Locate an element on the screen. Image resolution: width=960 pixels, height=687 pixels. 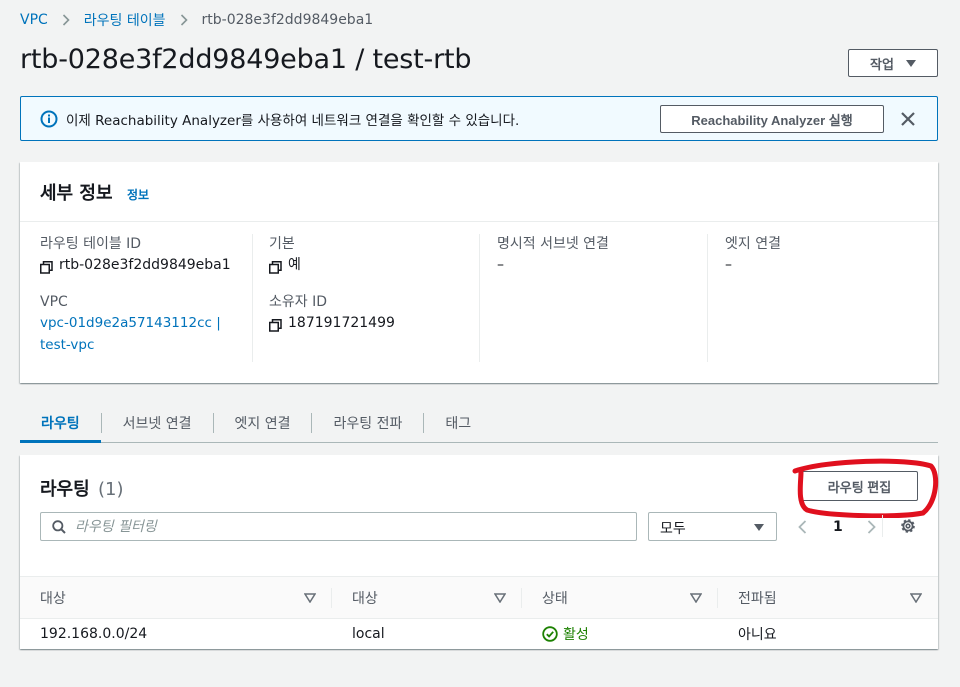
edit-routes-button: 라우팅 편집 is located at coordinates (859, 486).